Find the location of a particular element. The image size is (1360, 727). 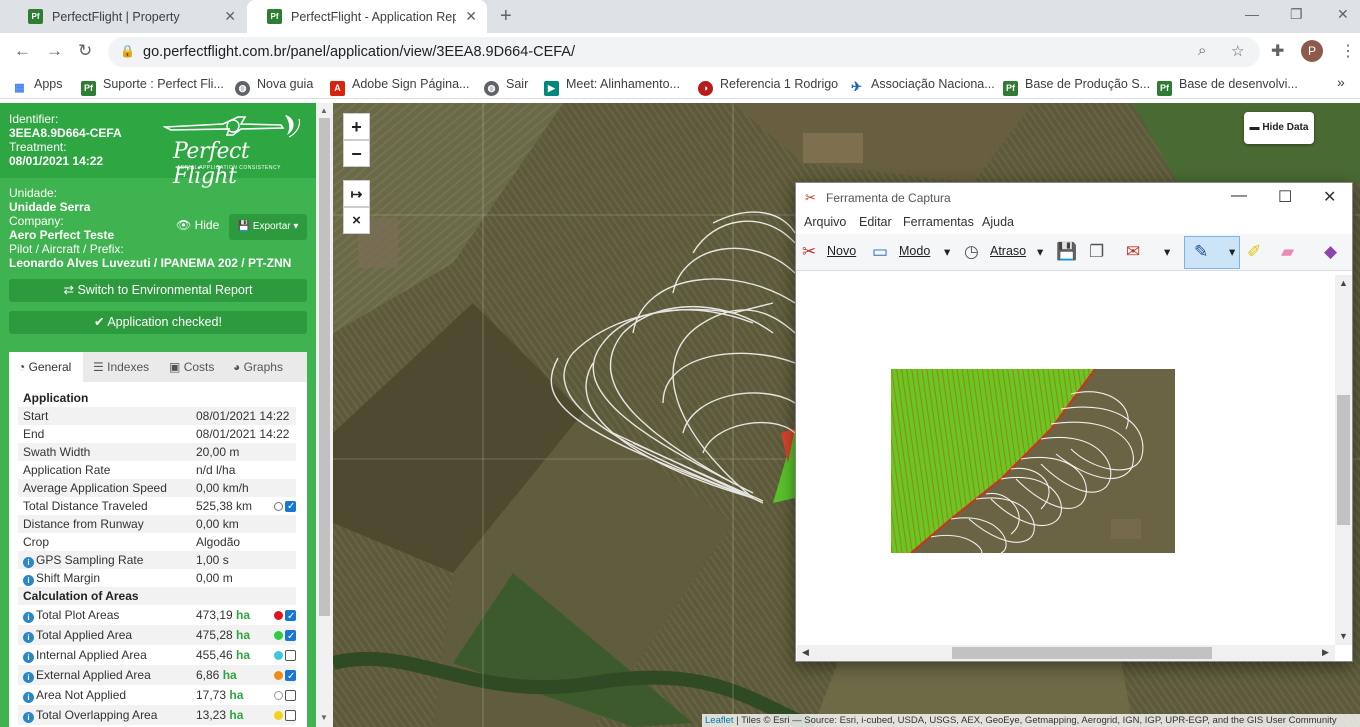

new-tab-plus-icon: + is located at coordinates (506, 16).